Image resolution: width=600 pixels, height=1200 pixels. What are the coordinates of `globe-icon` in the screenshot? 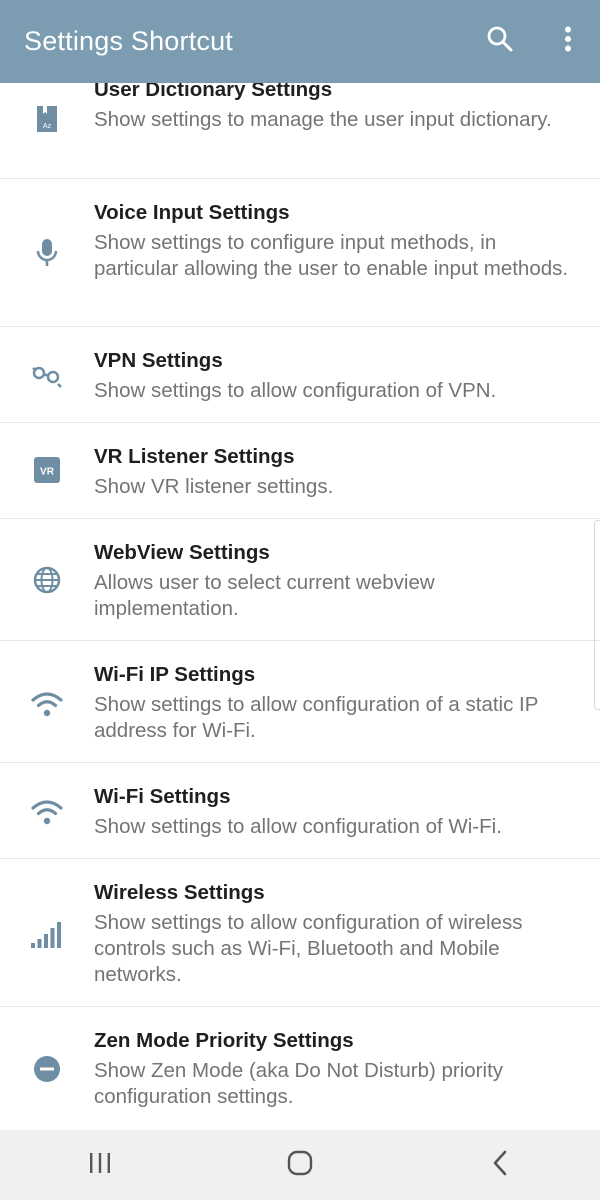 It's located at (47, 580).